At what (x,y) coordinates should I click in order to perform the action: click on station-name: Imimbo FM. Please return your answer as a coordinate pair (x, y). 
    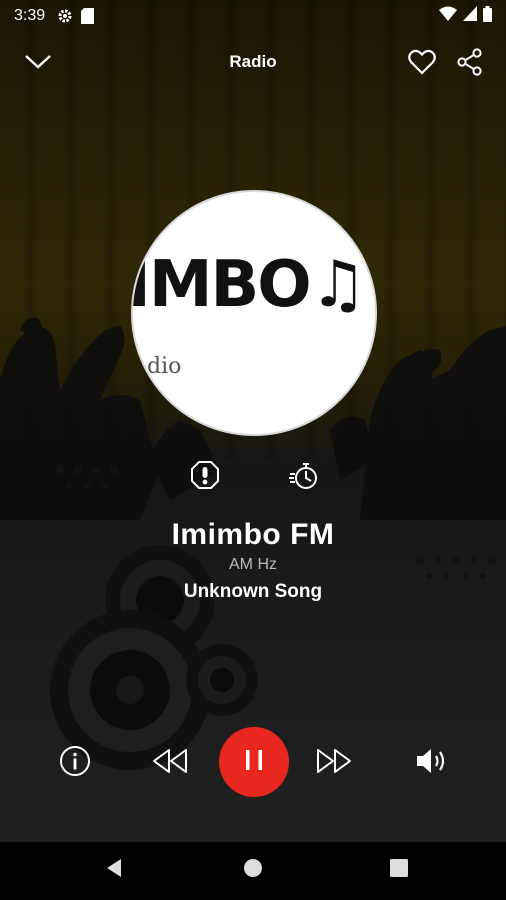
    Looking at the image, I should click on (253, 534).